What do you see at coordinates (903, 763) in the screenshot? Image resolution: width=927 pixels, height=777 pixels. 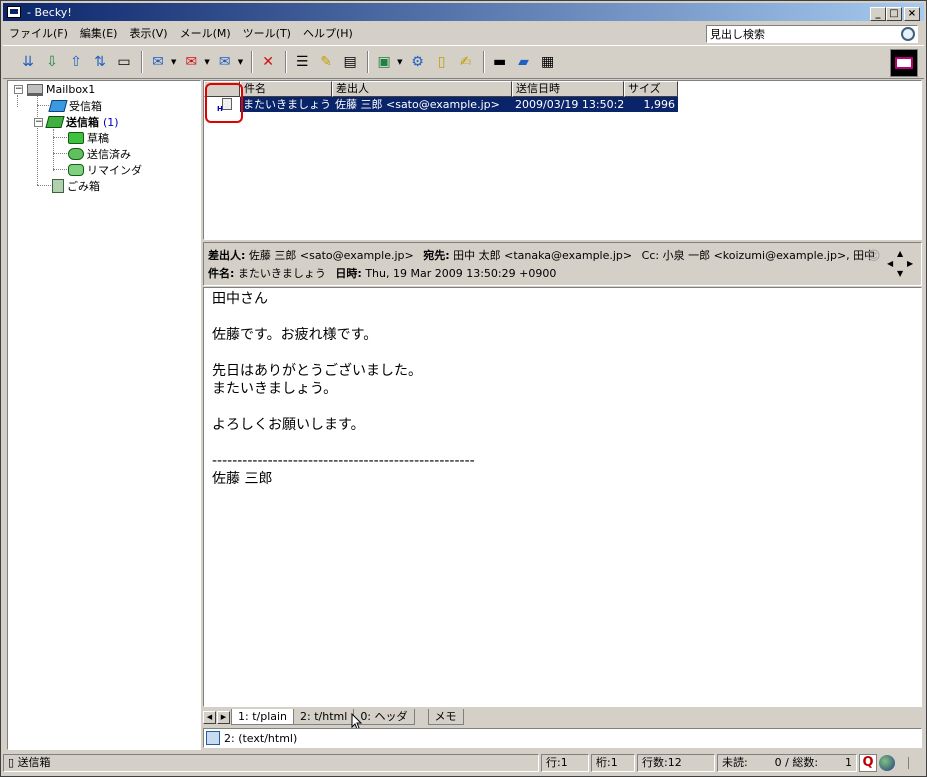 I see `resize-grip-icon` at bounding box center [903, 763].